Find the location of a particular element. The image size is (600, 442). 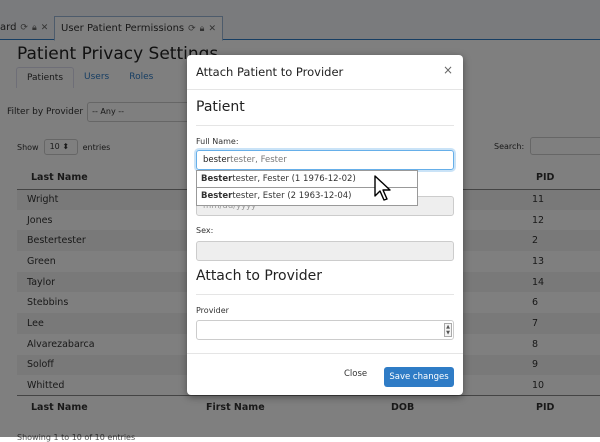

chevron-down-icon: ▲ ▼ is located at coordinates (448, 330).